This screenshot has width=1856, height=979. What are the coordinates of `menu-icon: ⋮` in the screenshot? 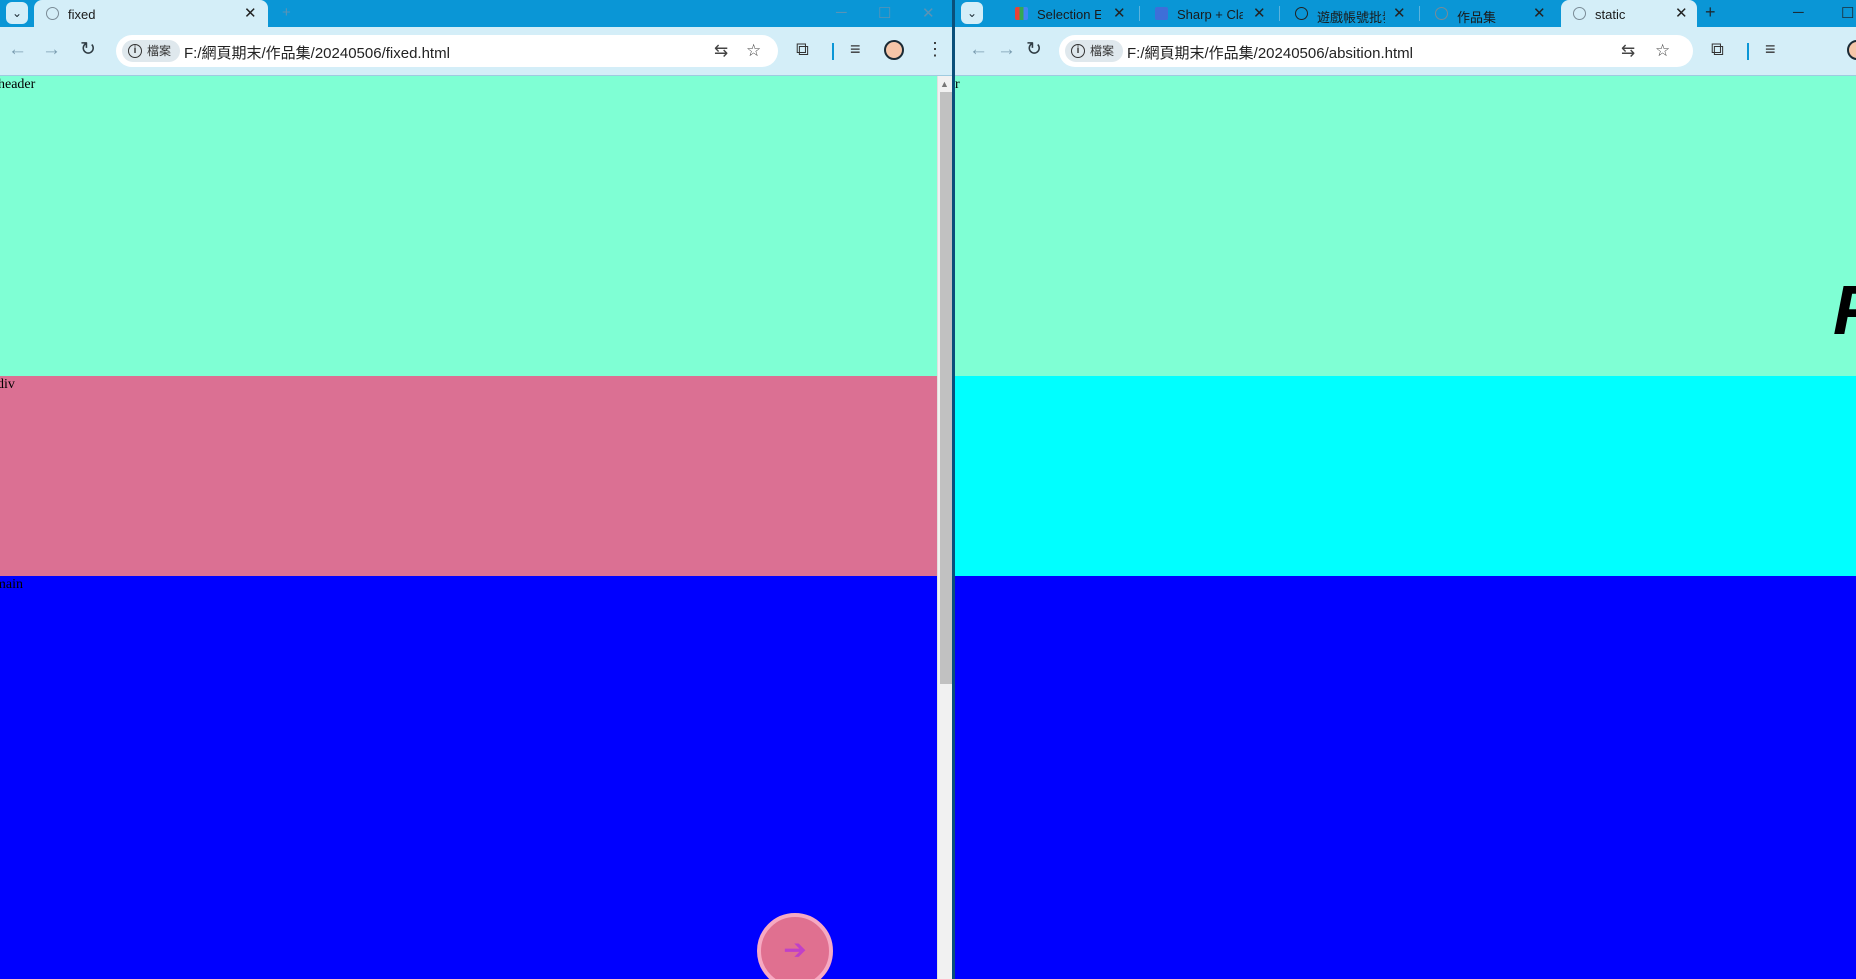 It's located at (935, 49).